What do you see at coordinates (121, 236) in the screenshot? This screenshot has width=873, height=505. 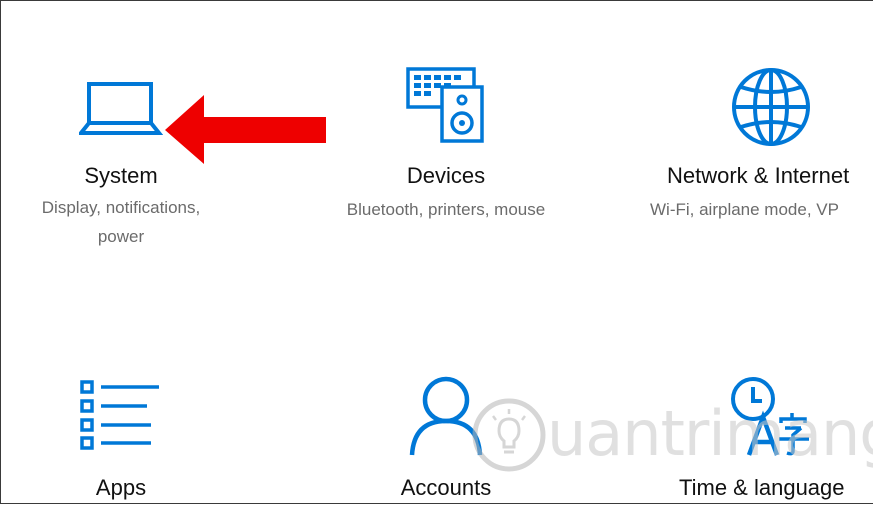 I see `system-description-line2: power` at bounding box center [121, 236].